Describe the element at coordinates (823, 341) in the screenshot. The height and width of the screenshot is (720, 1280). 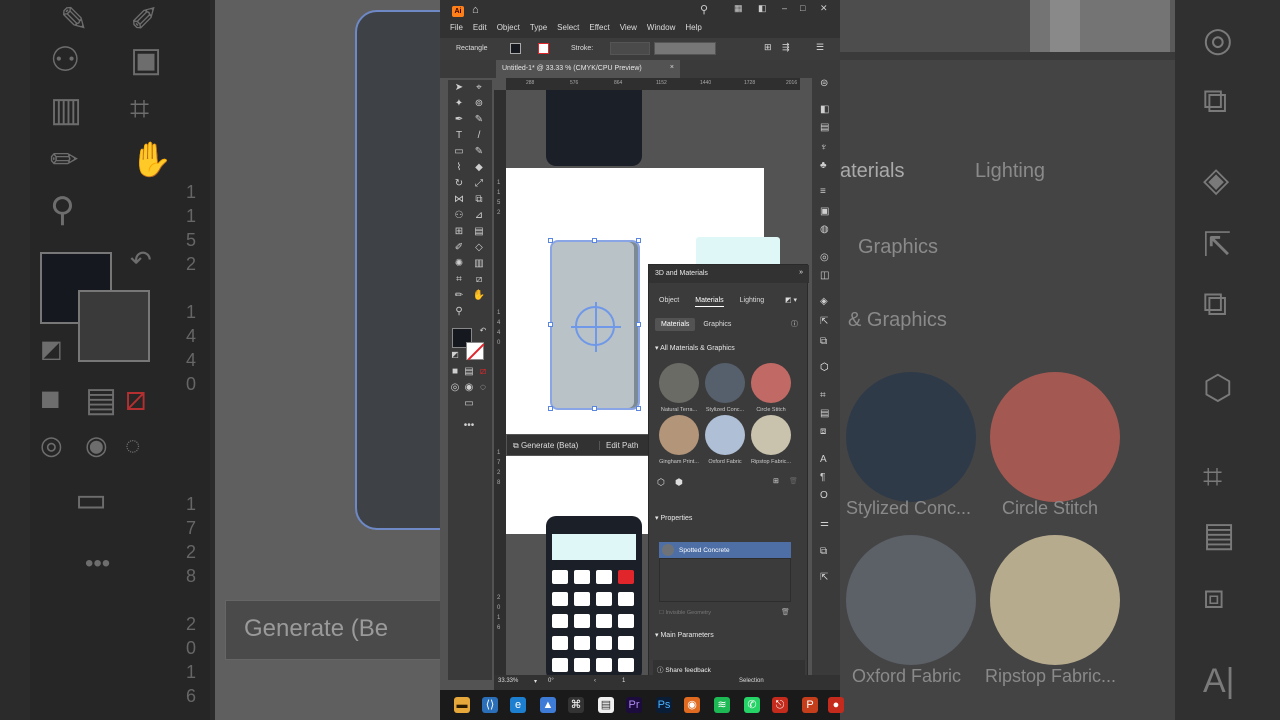
I see `artboards-icon: ⧉` at that location.